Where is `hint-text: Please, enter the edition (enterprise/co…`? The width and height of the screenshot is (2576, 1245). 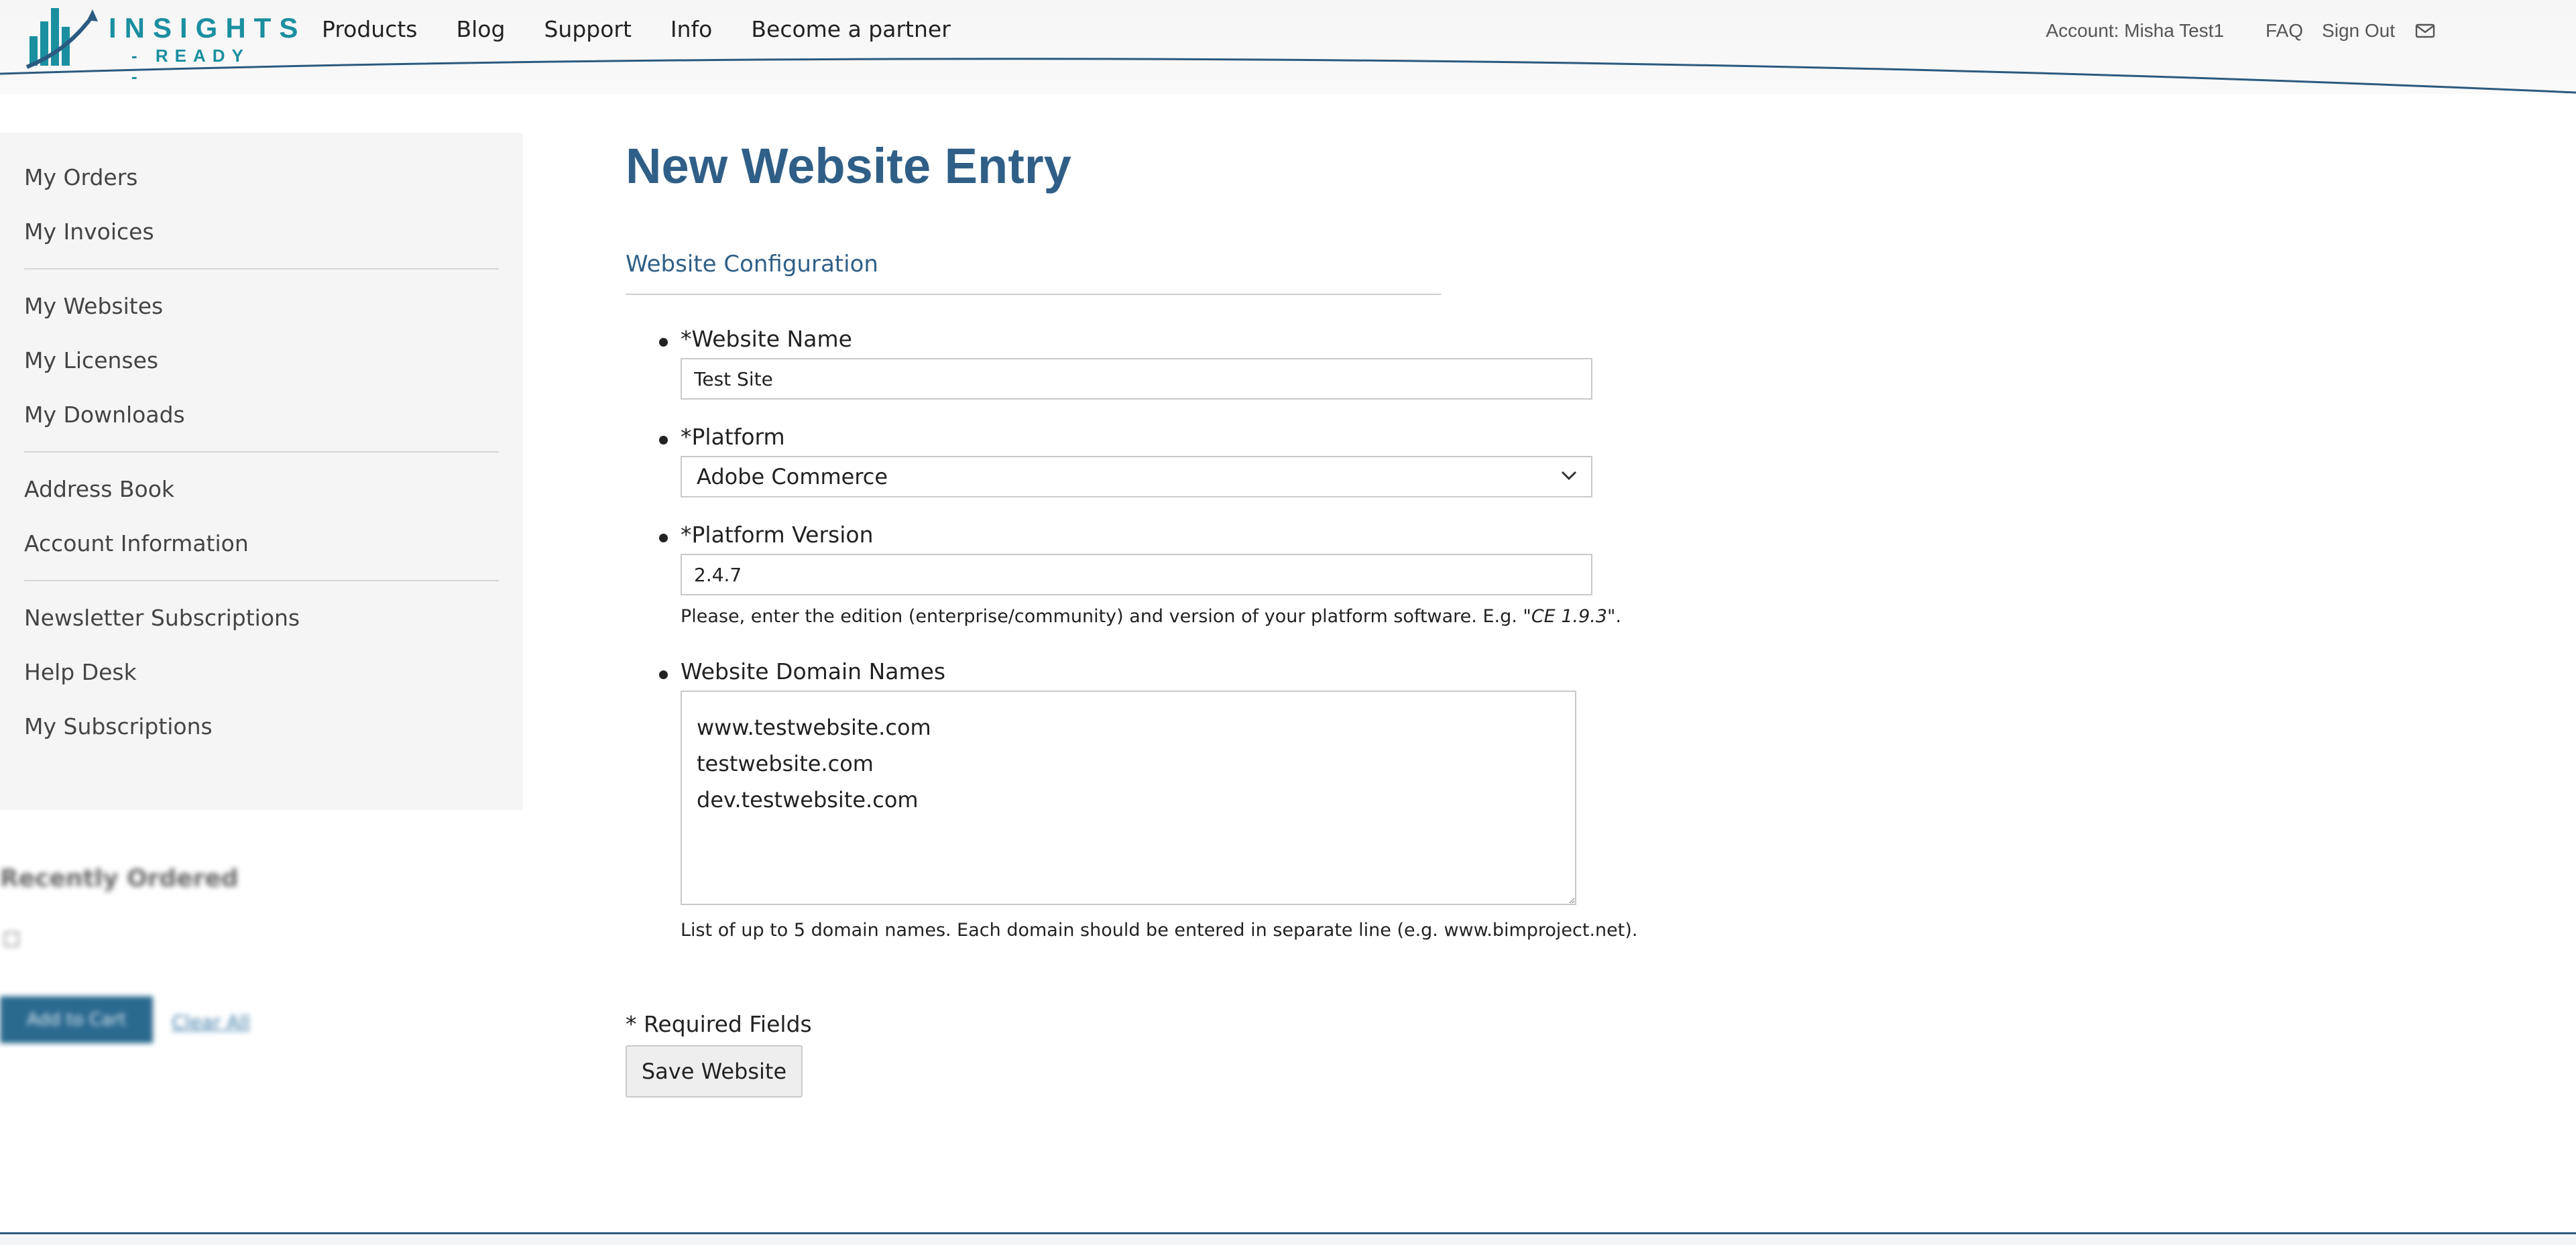 hint-text: Please, enter the edition (enterprise/co… is located at coordinates (1102, 616).